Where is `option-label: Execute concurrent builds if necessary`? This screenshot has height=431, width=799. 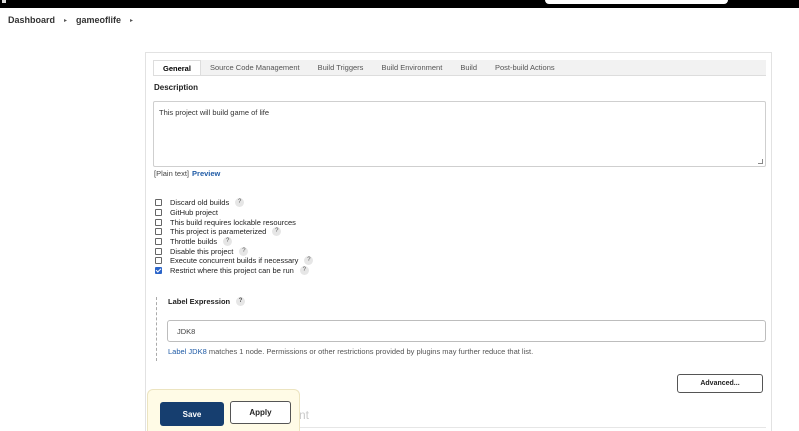 option-label: Execute concurrent builds if necessary is located at coordinates (234, 261).